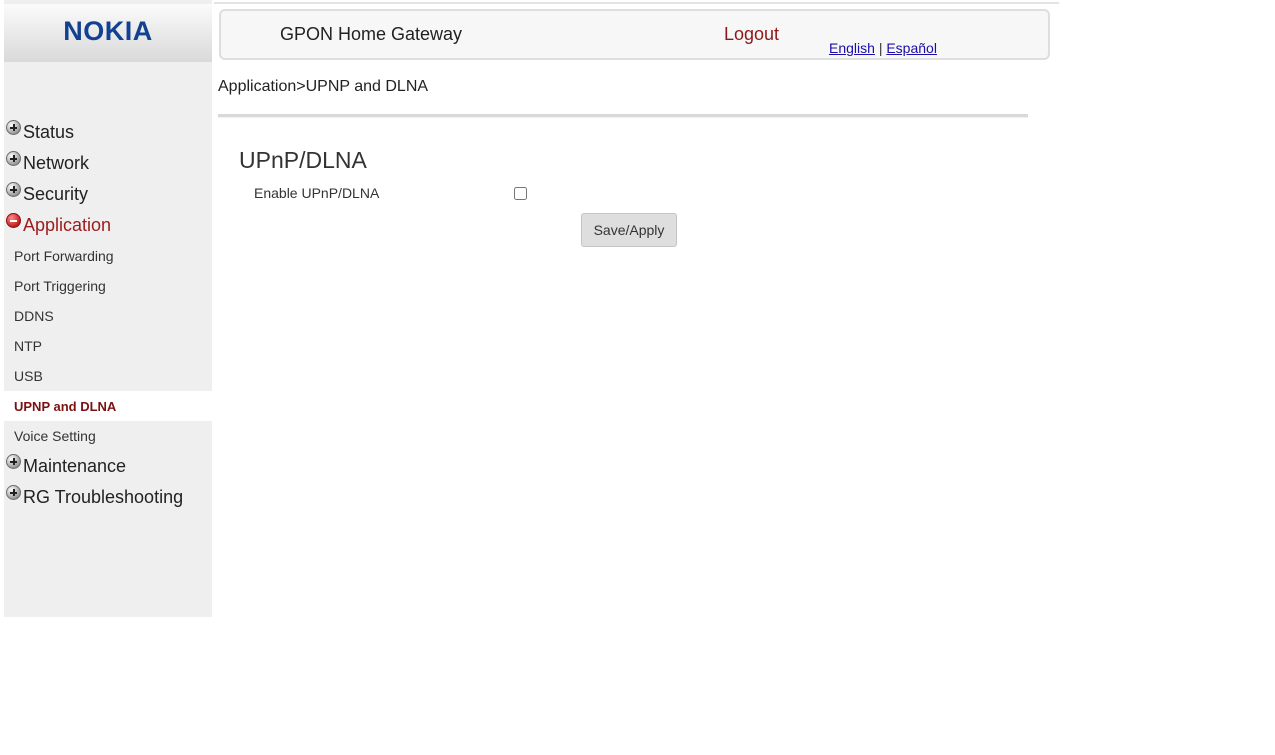  Describe the element at coordinates (852, 48) in the screenshot. I see `language-english-link: English` at that location.